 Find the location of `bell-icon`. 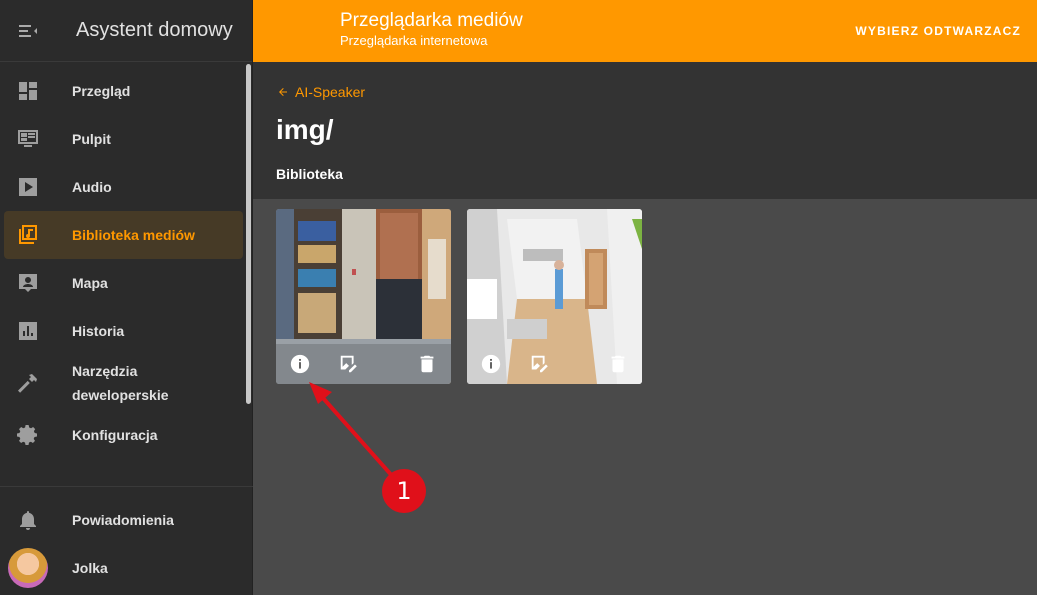

bell-icon is located at coordinates (28, 520).